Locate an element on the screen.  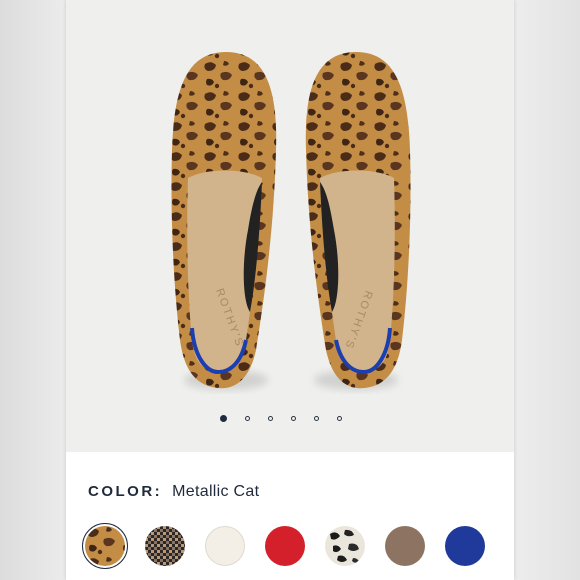
swatch-black-camel-weave is located at coordinates (165, 546).